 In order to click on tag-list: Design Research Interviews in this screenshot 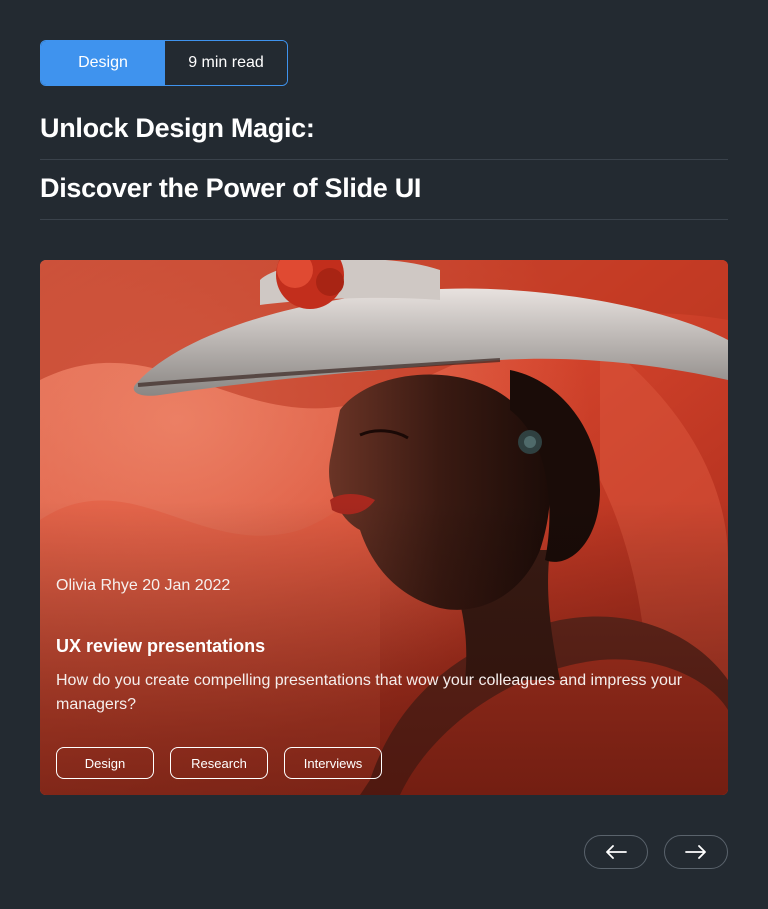, I will do `click(219, 763)`.